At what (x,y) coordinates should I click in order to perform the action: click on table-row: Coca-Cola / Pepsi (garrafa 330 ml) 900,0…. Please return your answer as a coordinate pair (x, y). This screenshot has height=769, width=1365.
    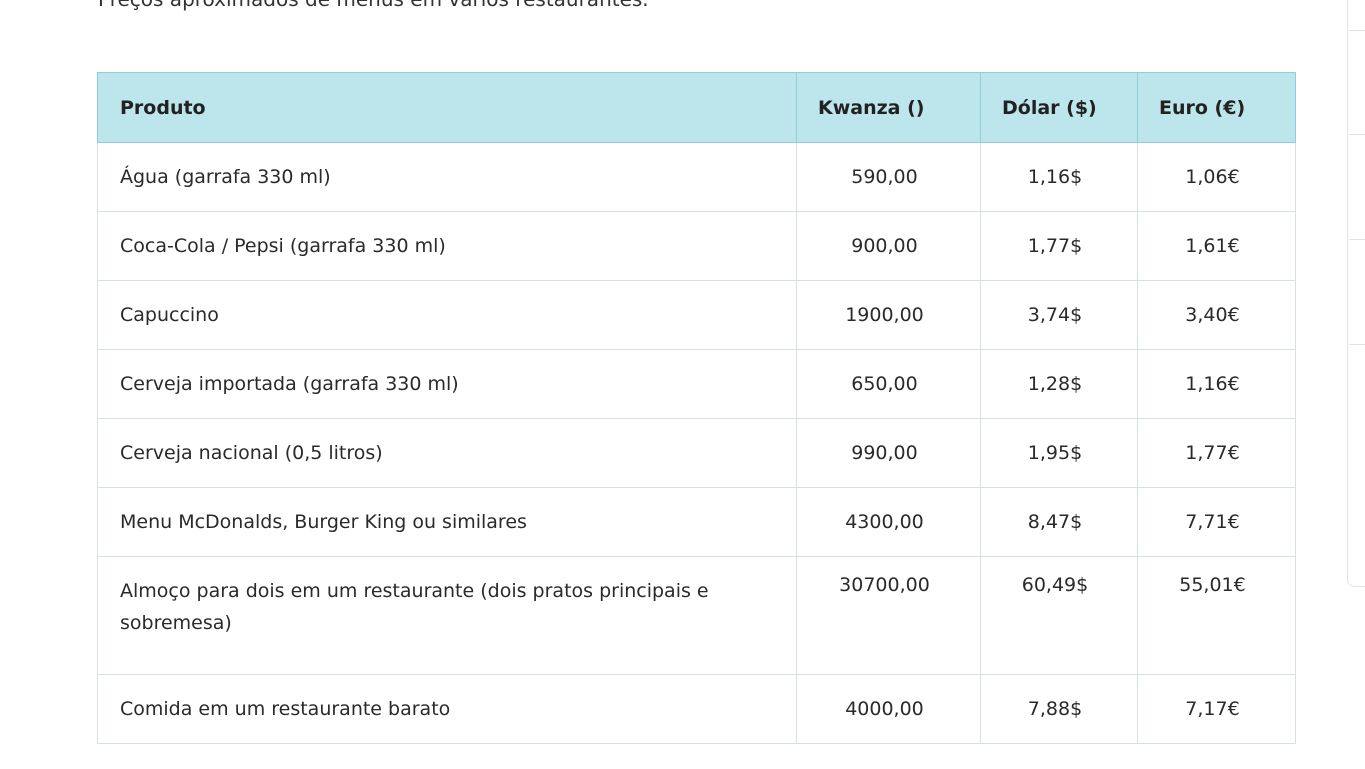
    Looking at the image, I should click on (696, 246).